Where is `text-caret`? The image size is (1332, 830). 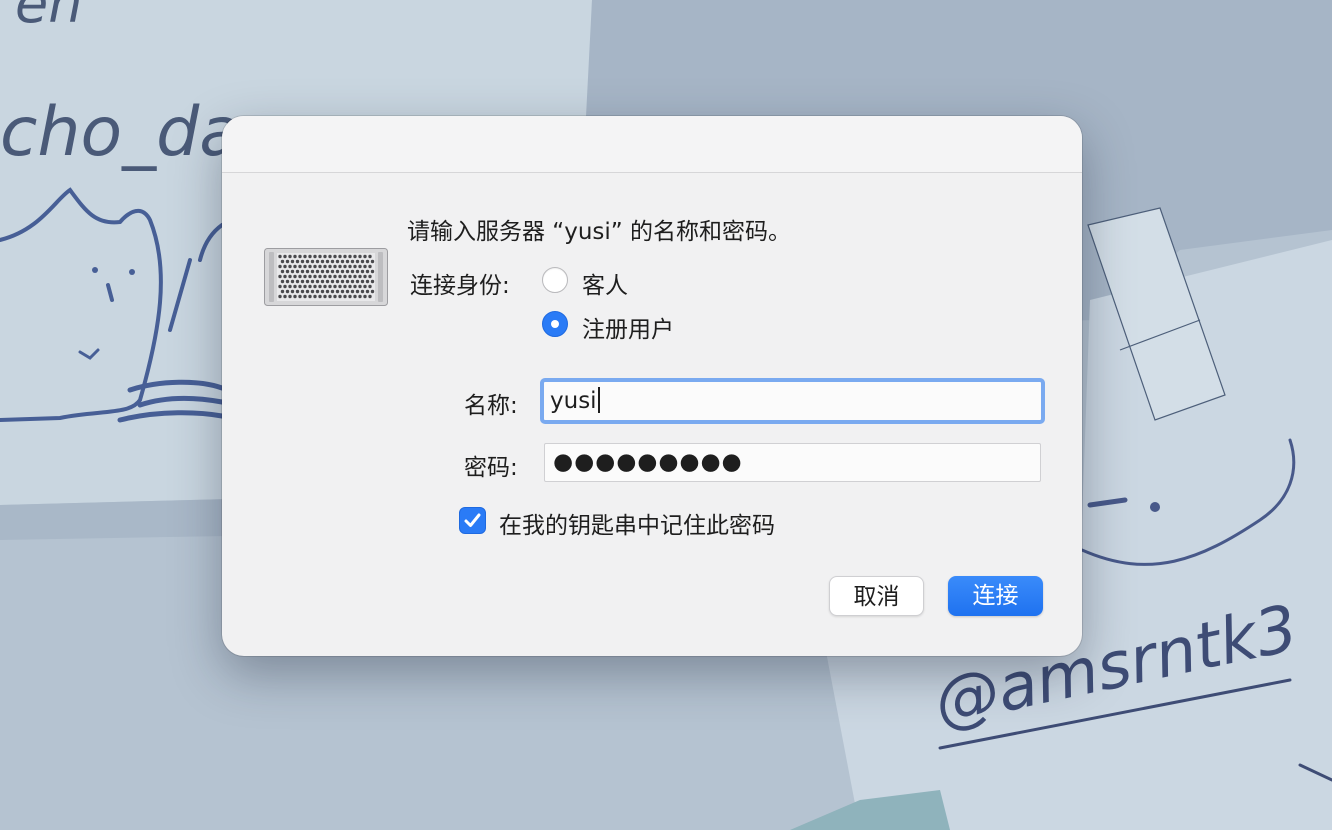 text-caret is located at coordinates (598, 399).